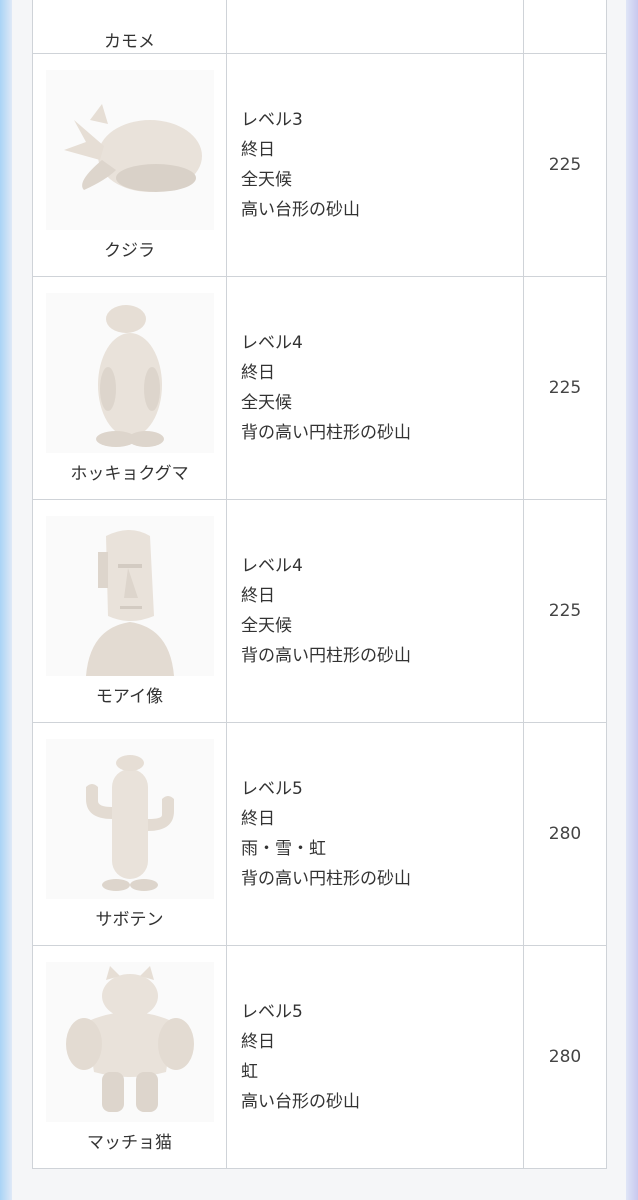  What do you see at coordinates (129, 919) in the screenshot?
I see `sculpture-name: サボテン` at bounding box center [129, 919].